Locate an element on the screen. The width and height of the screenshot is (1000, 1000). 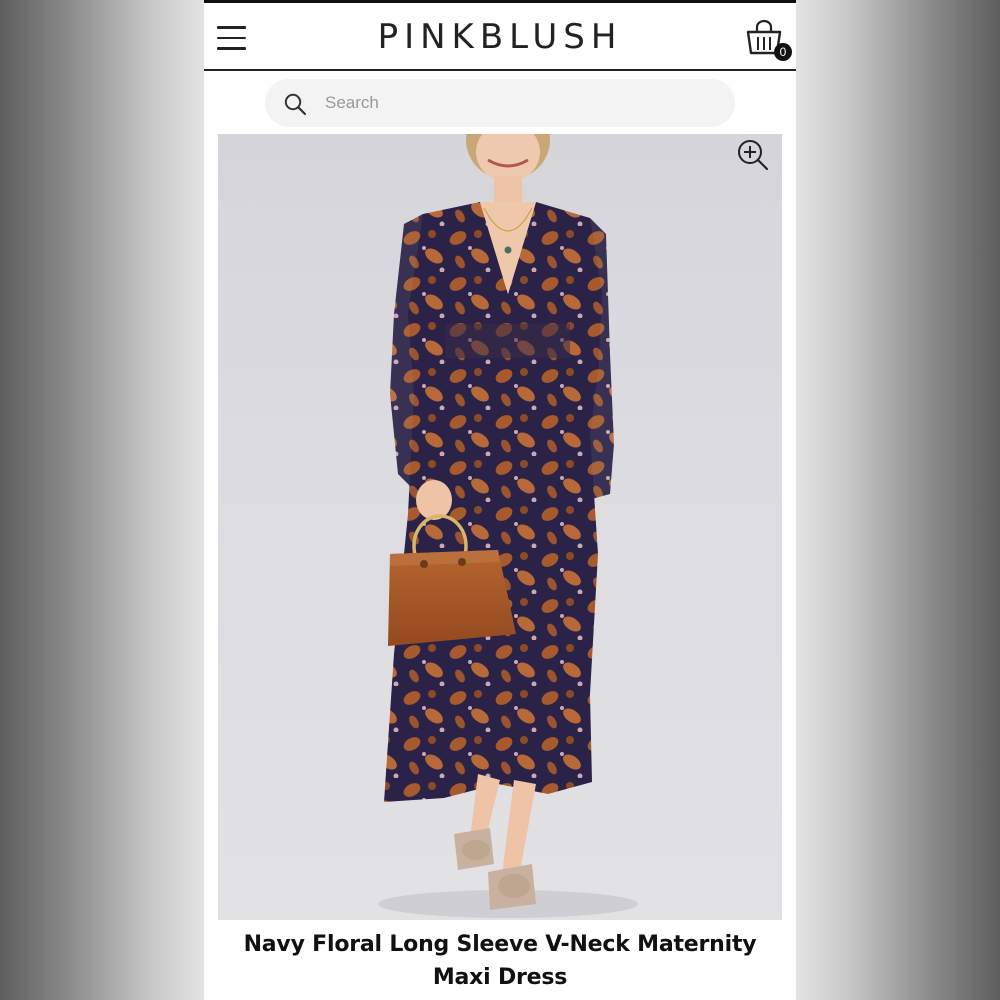
cart-button: 0 is located at coordinates (769, 42).